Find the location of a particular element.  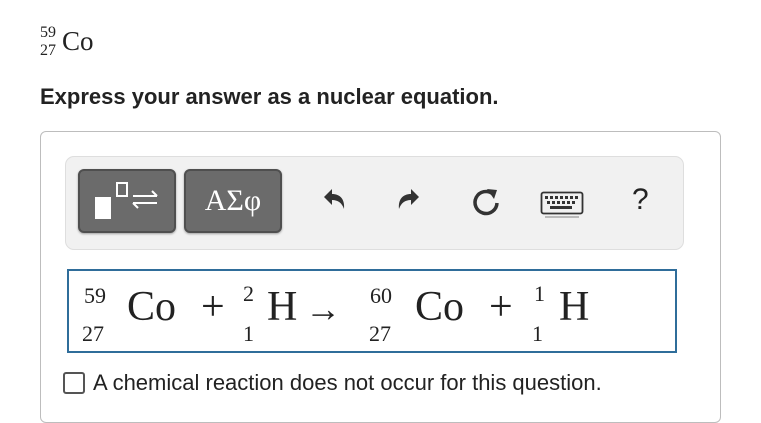

term3-symbol: Co is located at coordinates (440, 307).